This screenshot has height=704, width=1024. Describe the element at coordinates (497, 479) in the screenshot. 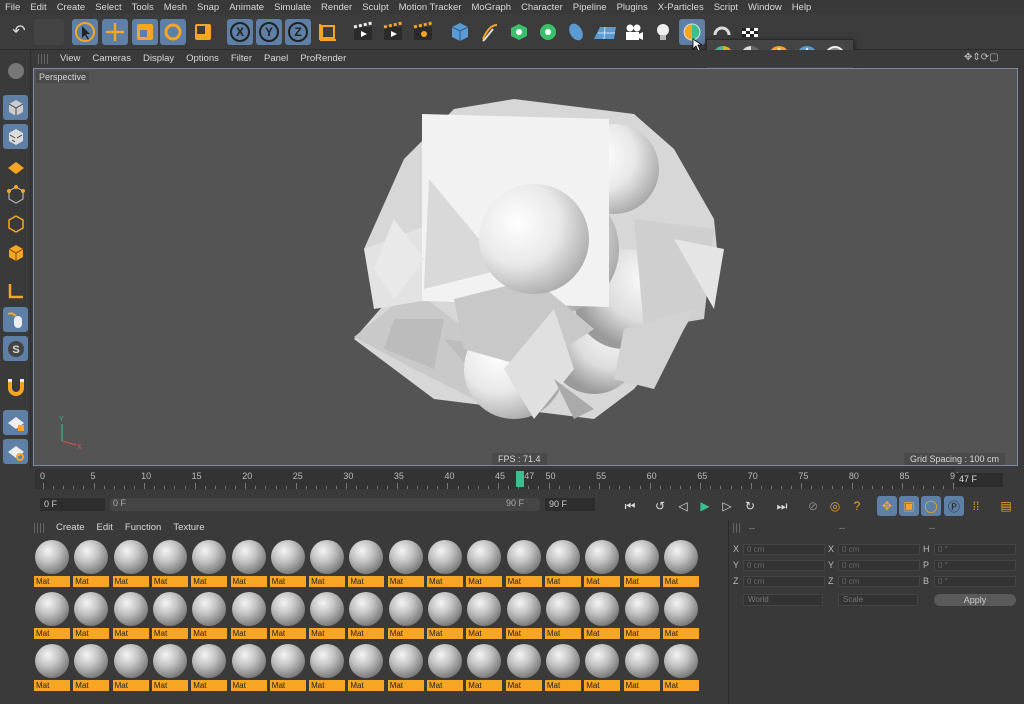

I see `timeline-ruler: 05101520253035404550556065707580859047` at that location.